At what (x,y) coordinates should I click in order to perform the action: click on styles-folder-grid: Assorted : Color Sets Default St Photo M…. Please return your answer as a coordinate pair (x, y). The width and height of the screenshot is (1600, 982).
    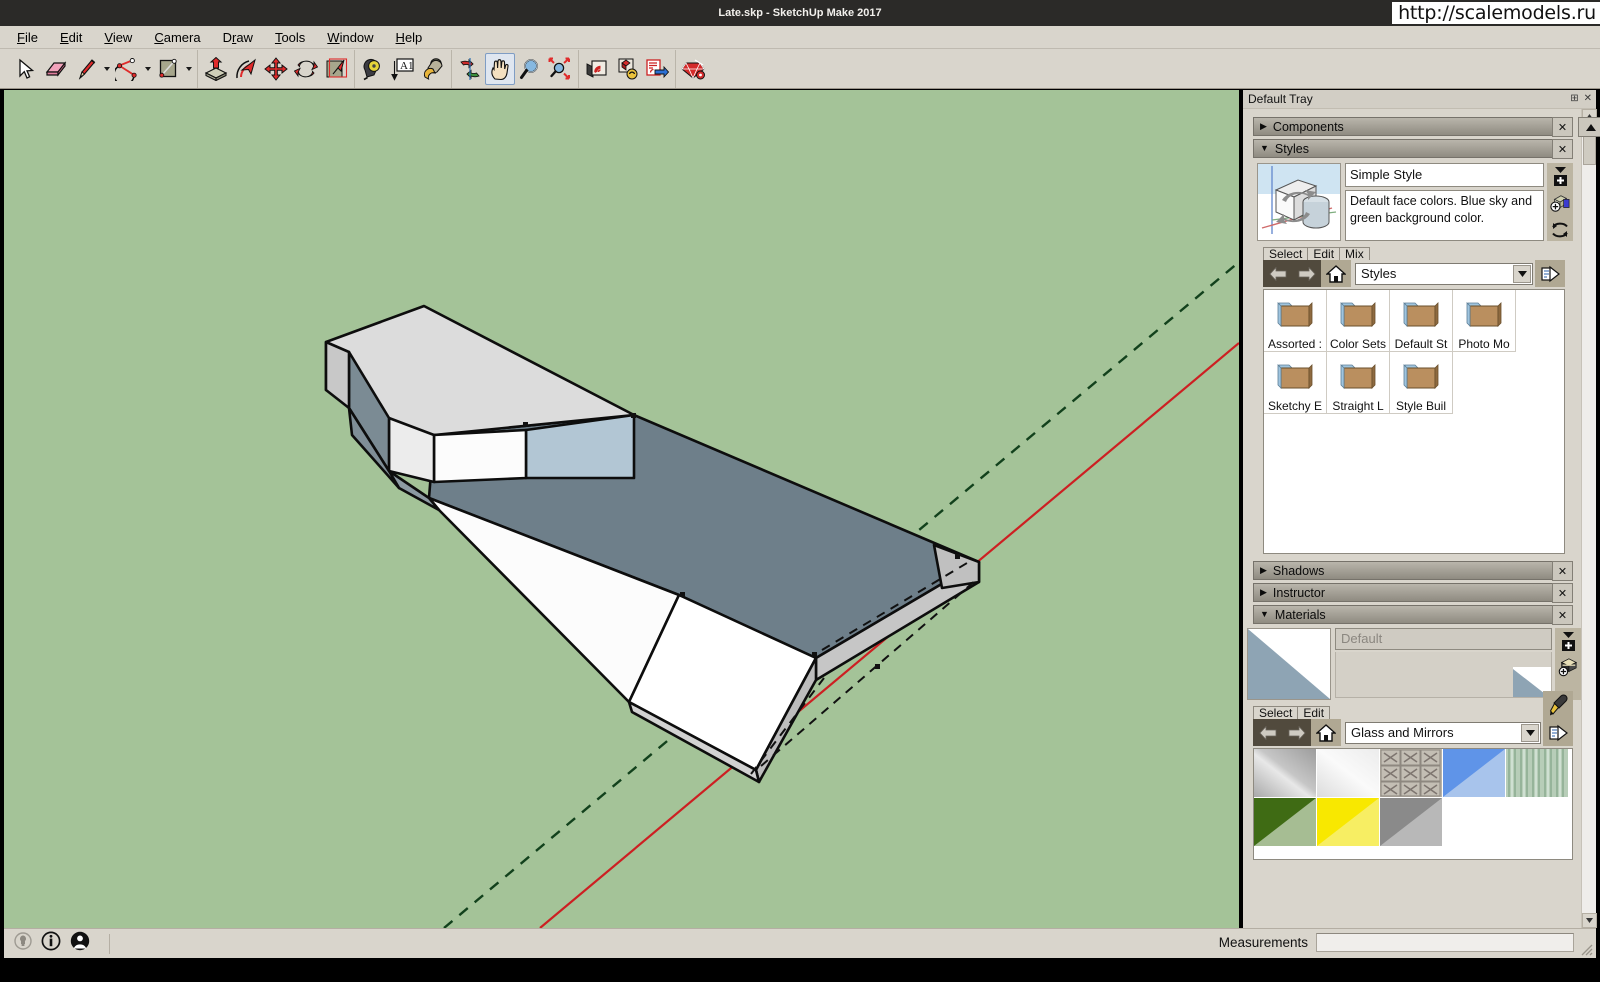
    Looking at the image, I should click on (1414, 421).